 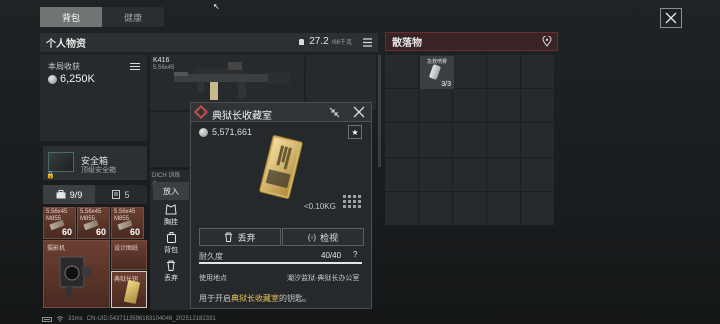 What do you see at coordinates (436, 62) in the screenshot?
I see `loot-item-label: 急救喷雾` at bounding box center [436, 62].